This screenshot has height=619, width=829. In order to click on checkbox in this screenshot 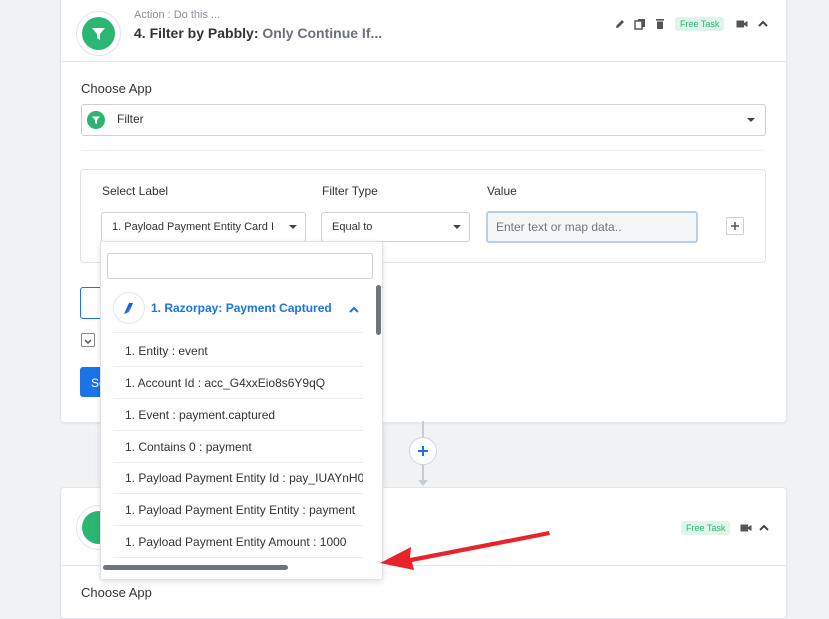, I will do `click(88, 340)`.